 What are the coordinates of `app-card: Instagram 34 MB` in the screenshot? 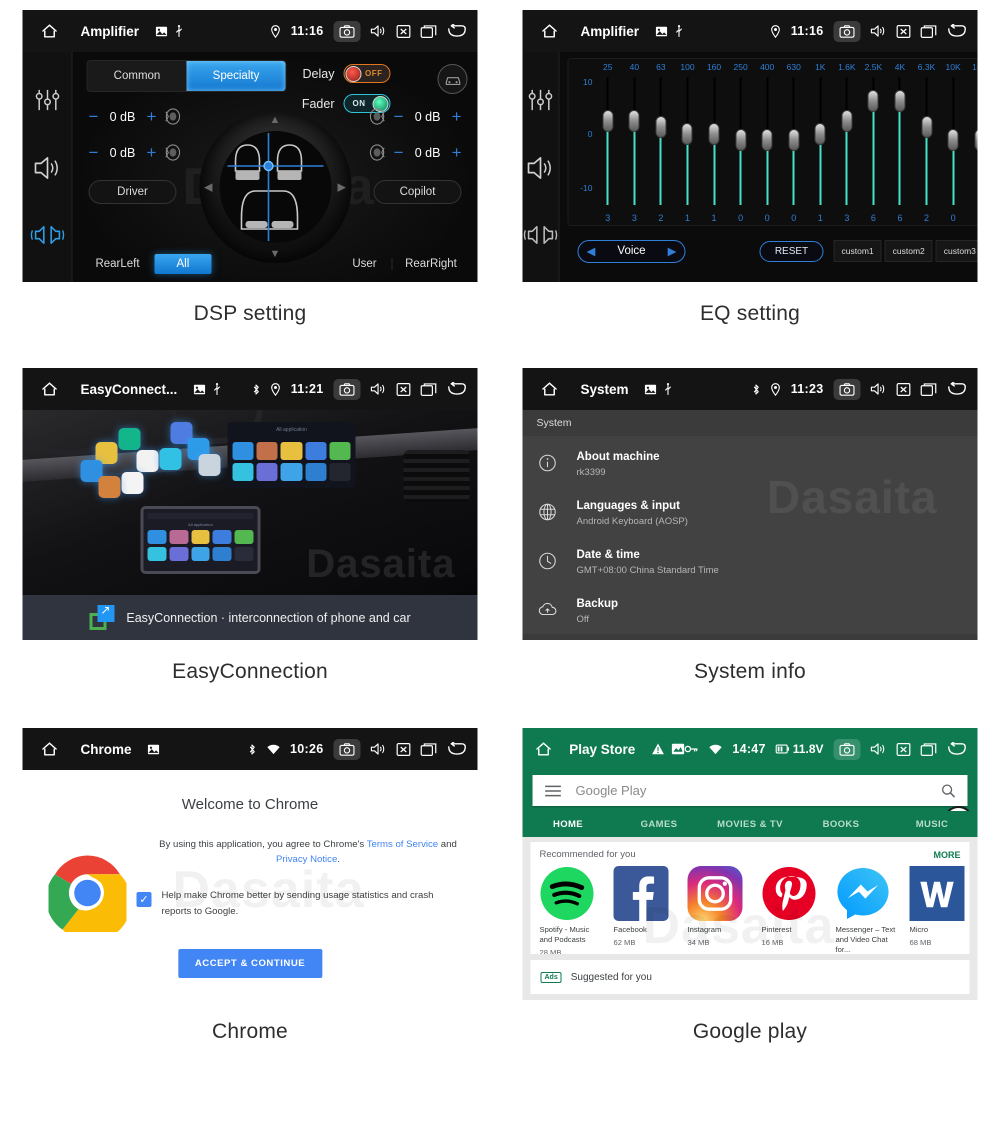 It's located at (719, 910).